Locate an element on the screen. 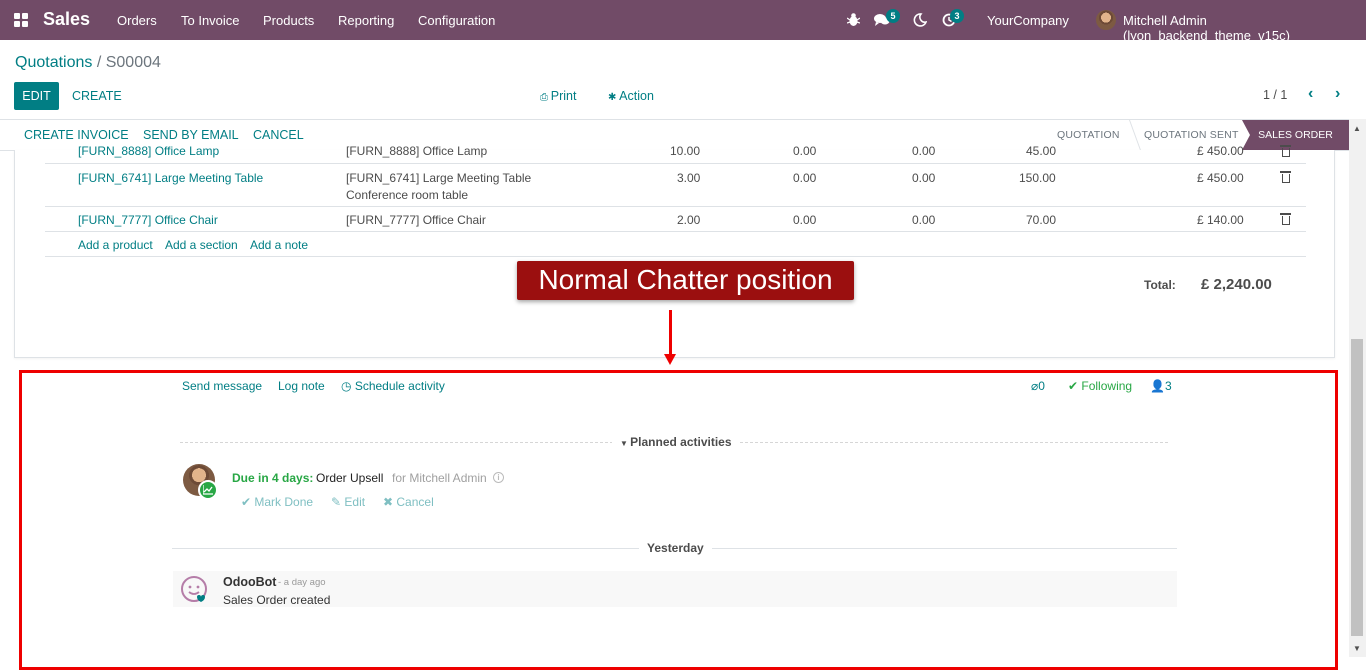  stage-sales-order: SALES ORDER is located at coordinates (1295, 135).